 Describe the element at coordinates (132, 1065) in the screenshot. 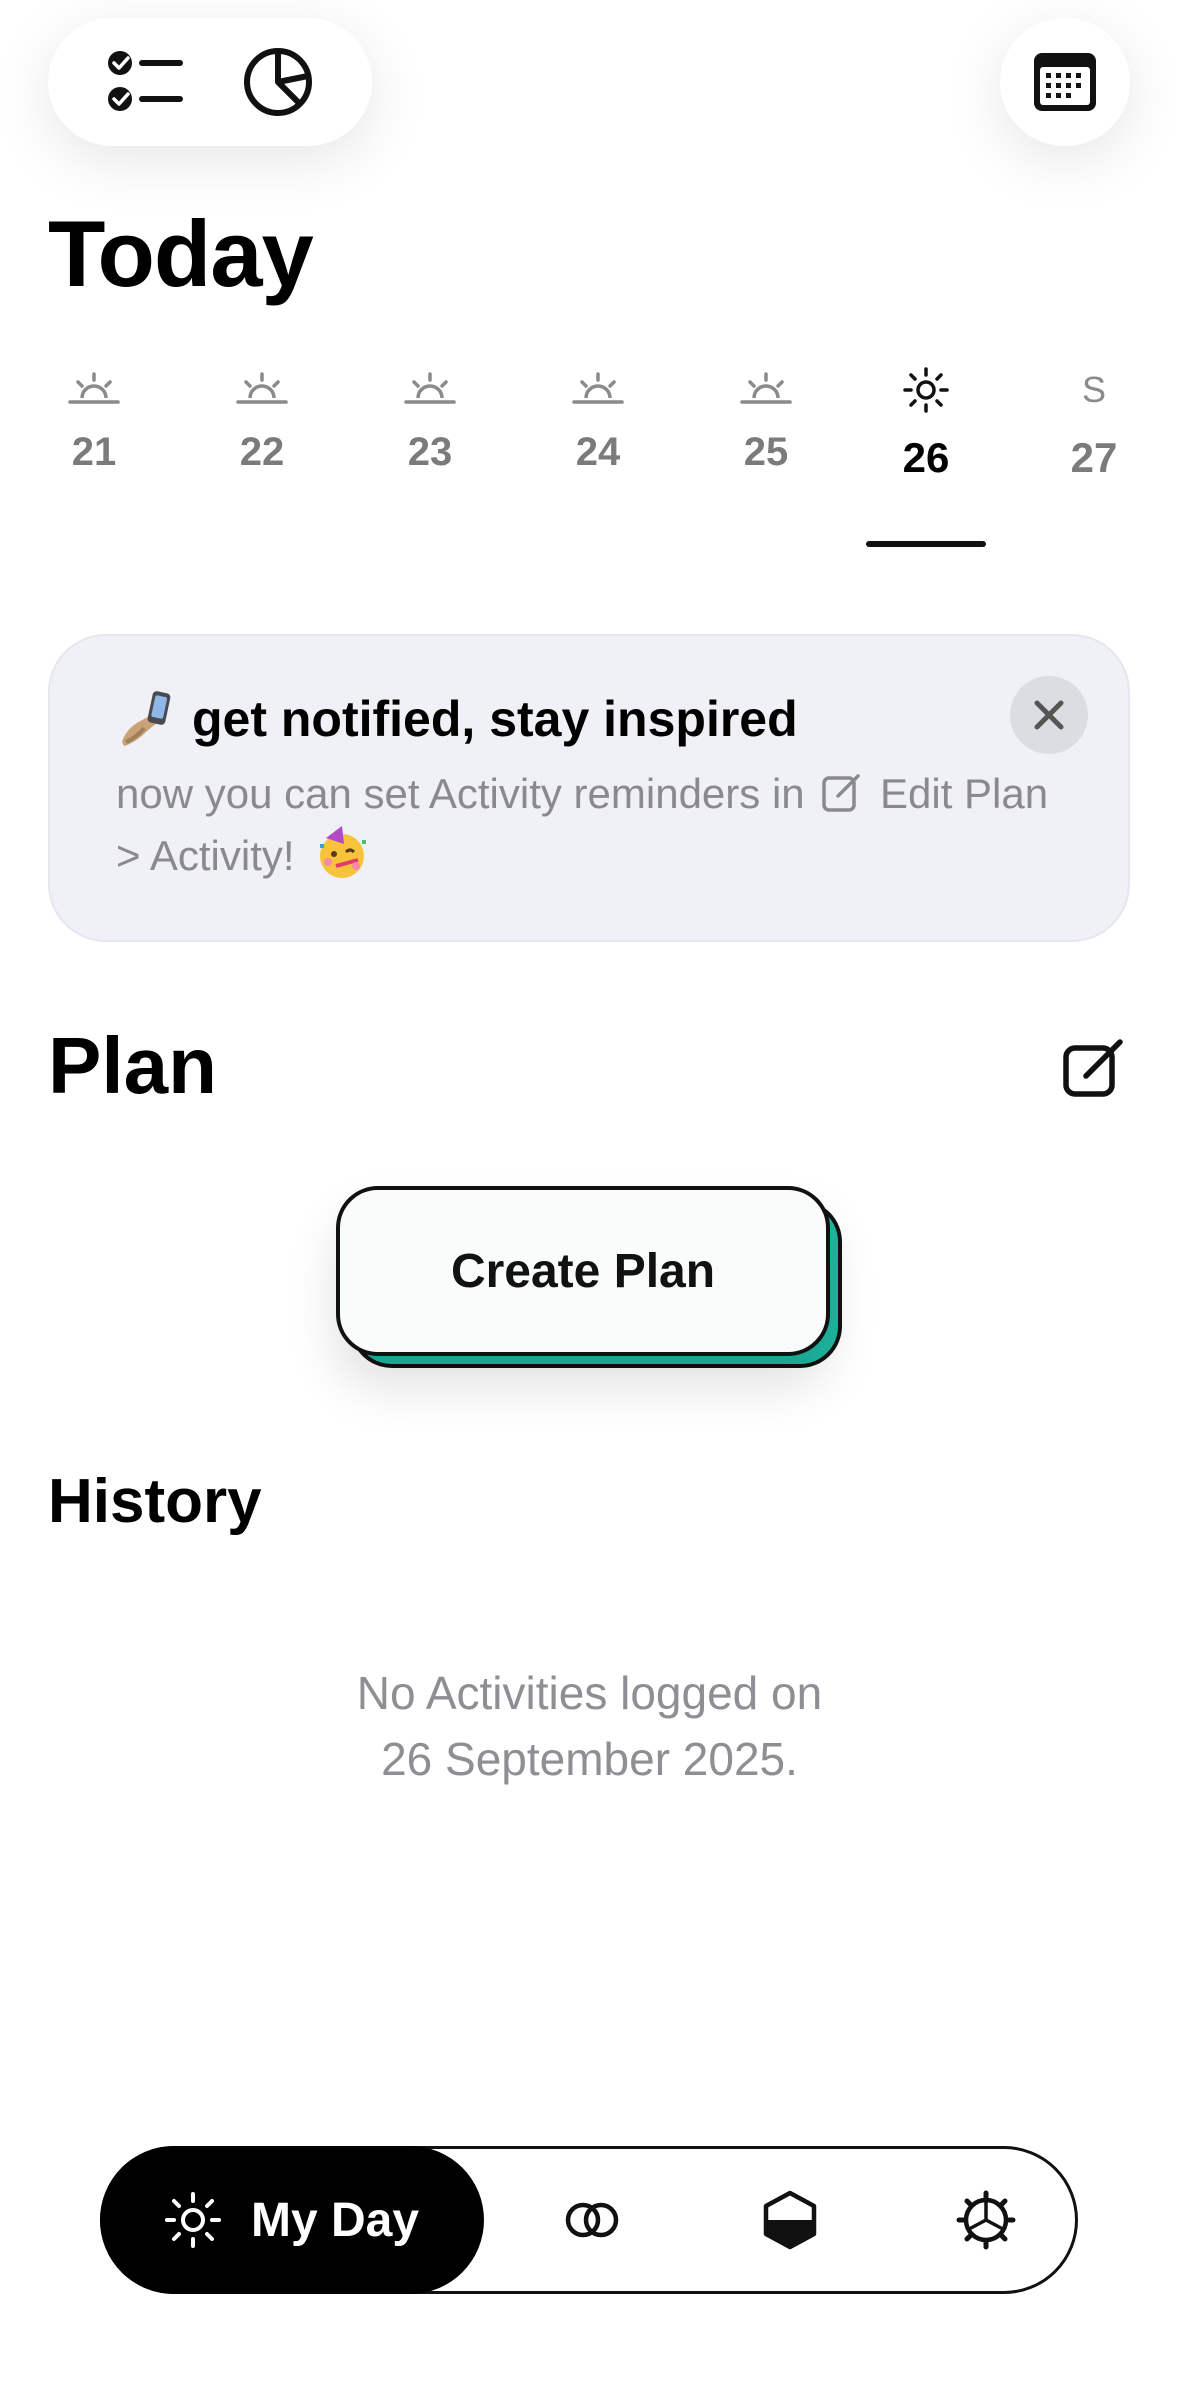

I see `plan-title: Plan` at that location.